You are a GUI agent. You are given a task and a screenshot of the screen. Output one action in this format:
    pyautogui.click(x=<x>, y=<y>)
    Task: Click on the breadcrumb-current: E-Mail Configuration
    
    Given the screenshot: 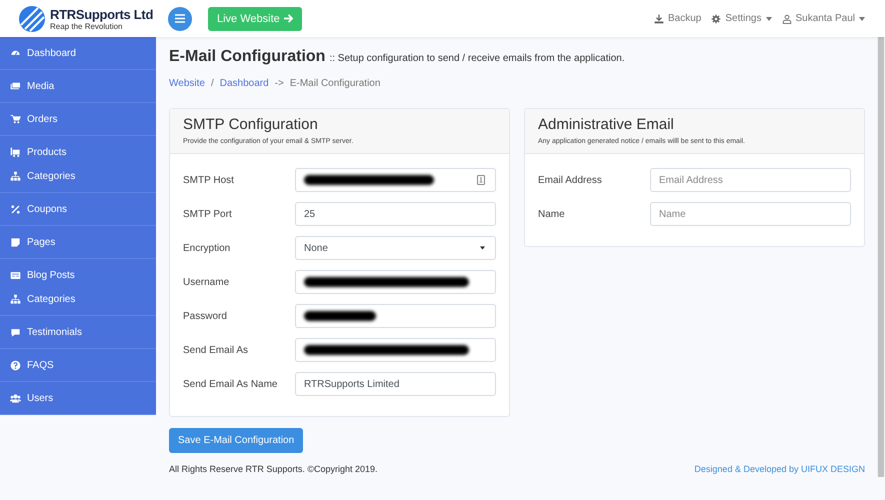 What is the action you would take?
    pyautogui.click(x=335, y=83)
    